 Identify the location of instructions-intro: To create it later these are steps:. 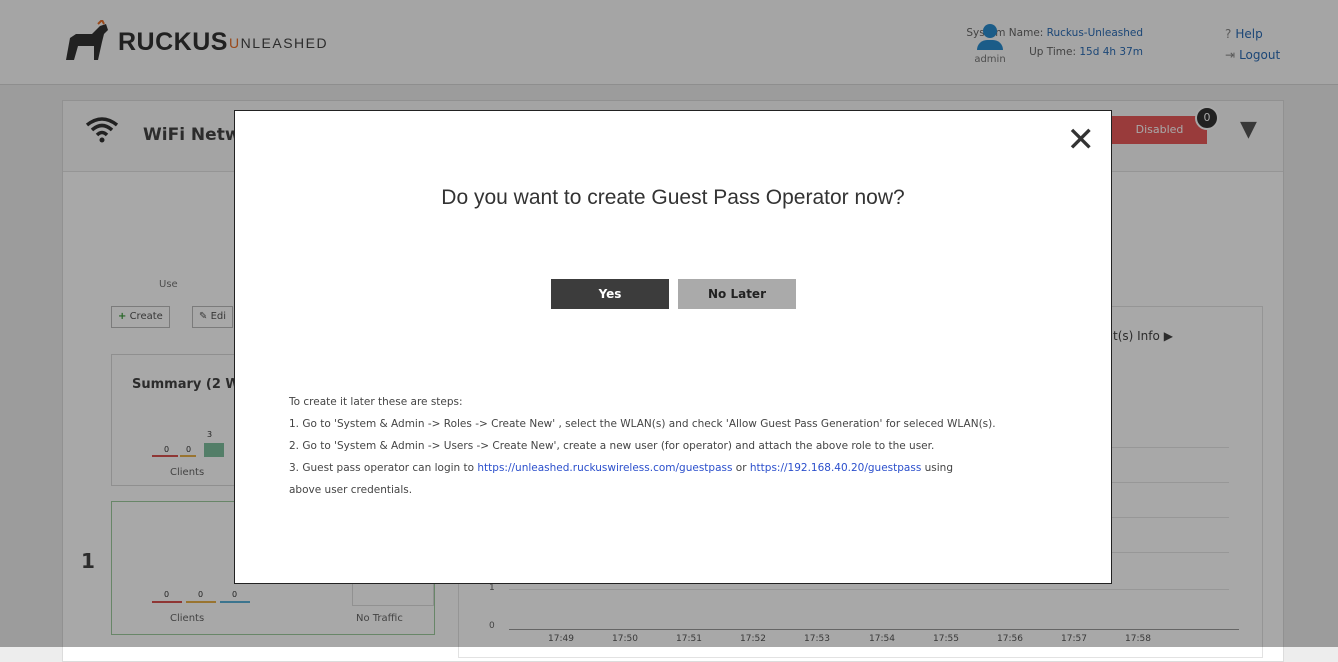
(376, 402).